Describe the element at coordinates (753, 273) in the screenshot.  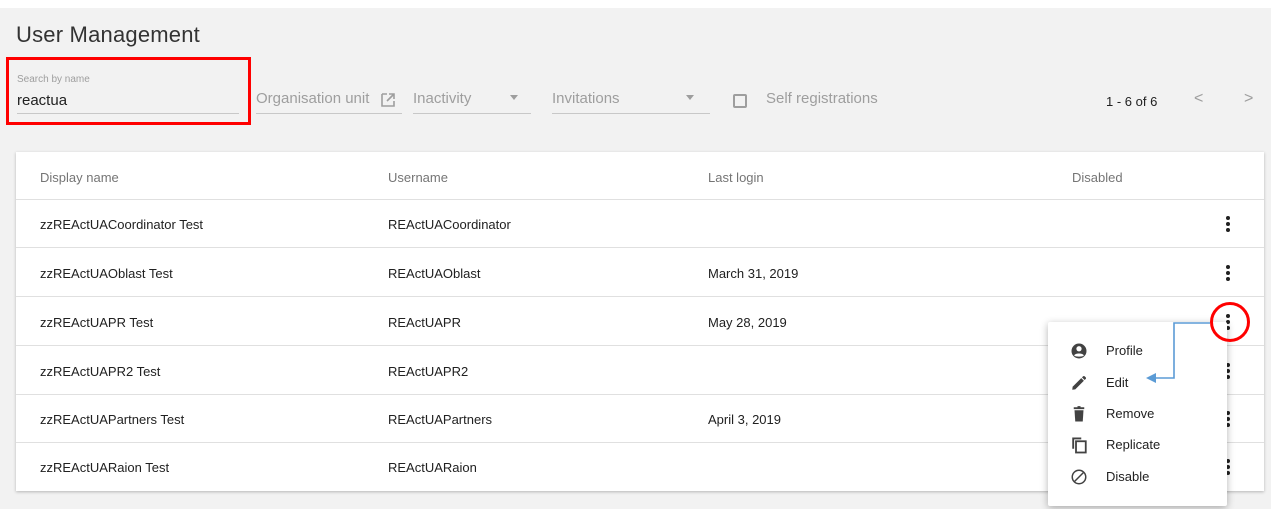
I see `last-login-cell: March 31, 2019` at that location.